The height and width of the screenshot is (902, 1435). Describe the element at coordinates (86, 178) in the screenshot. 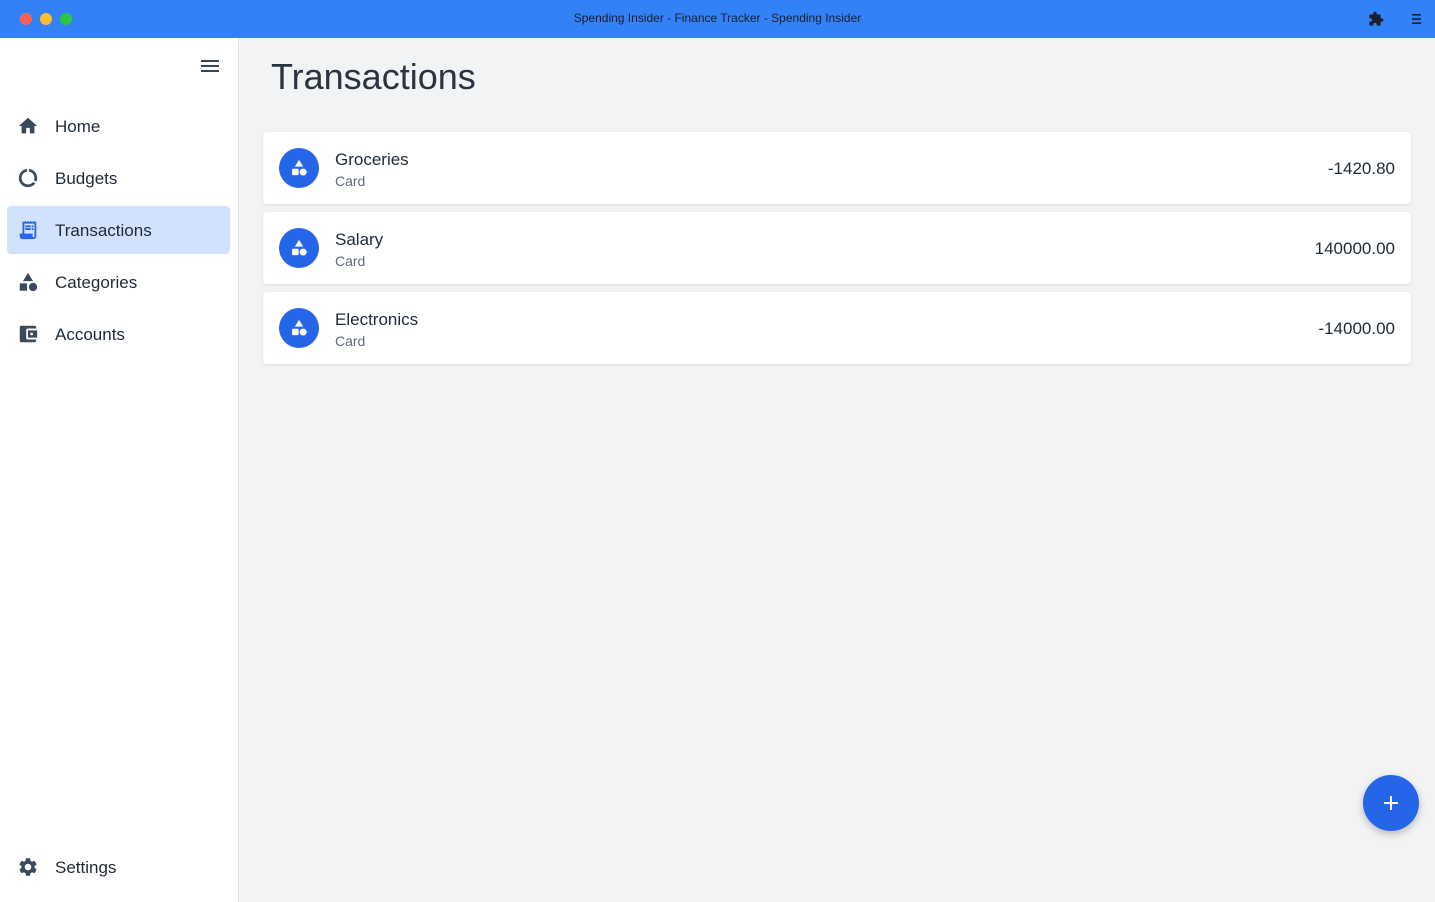

I see `sidebar-item-label: Budgets` at that location.